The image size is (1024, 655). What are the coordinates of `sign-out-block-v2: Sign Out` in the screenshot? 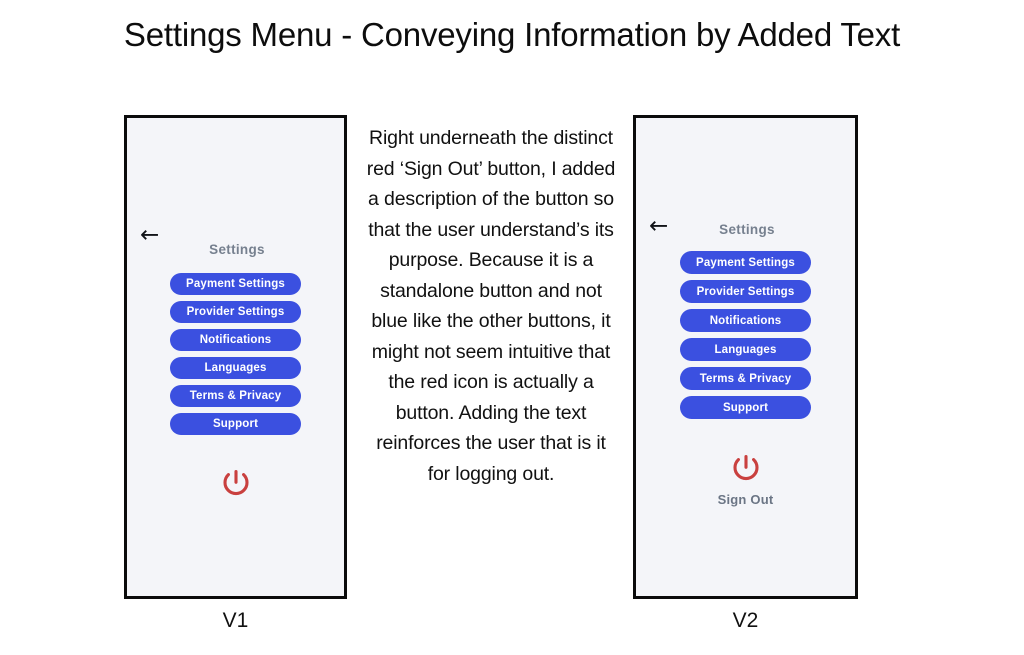 It's located at (745, 477).